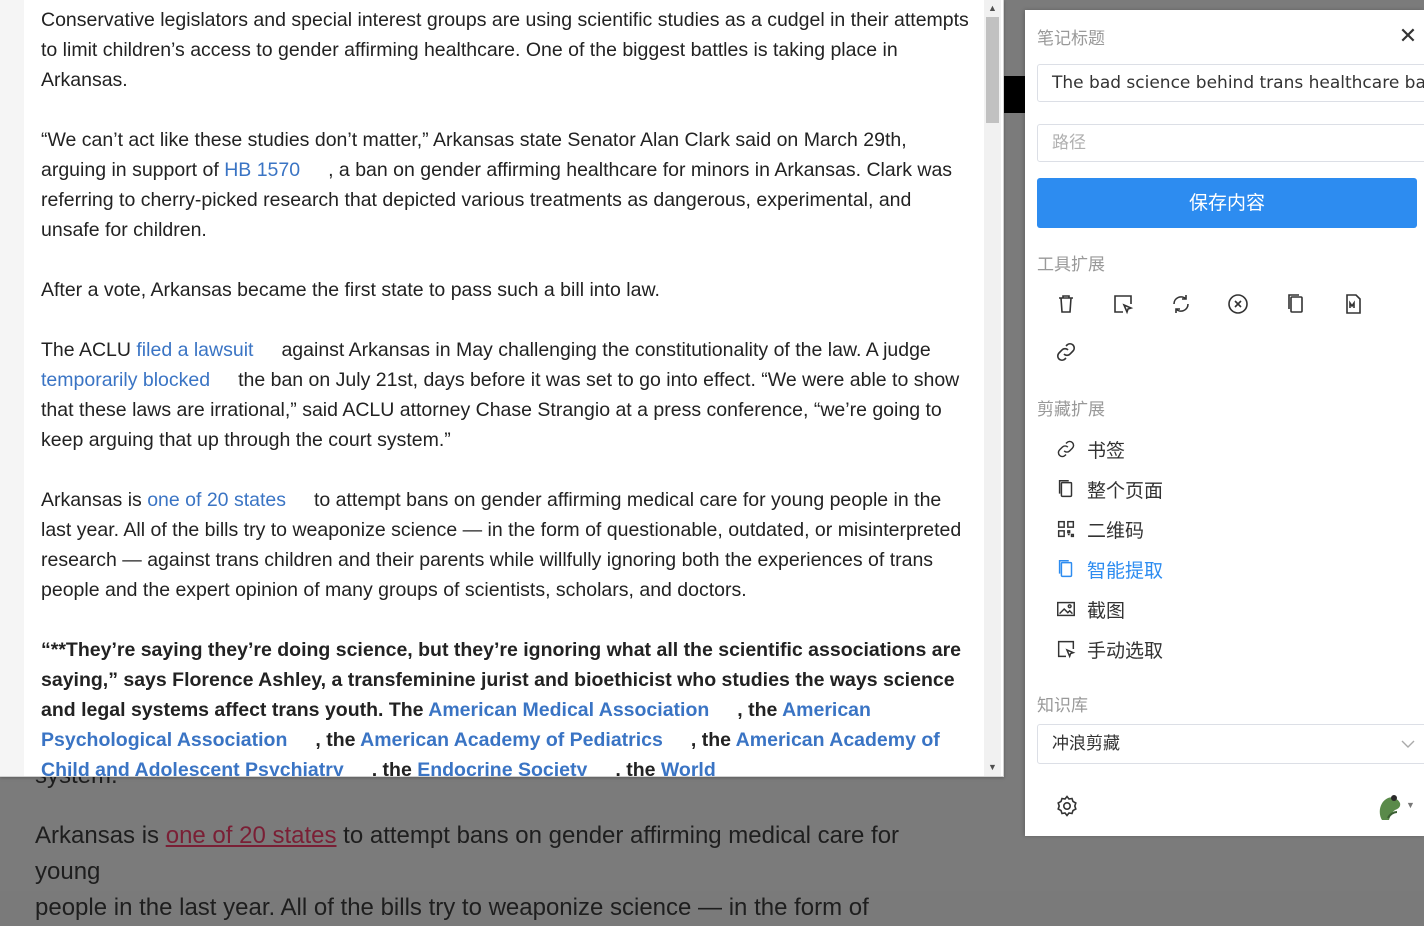  What do you see at coordinates (1071, 39) in the screenshot?
I see `title-label: 笔记标题` at bounding box center [1071, 39].